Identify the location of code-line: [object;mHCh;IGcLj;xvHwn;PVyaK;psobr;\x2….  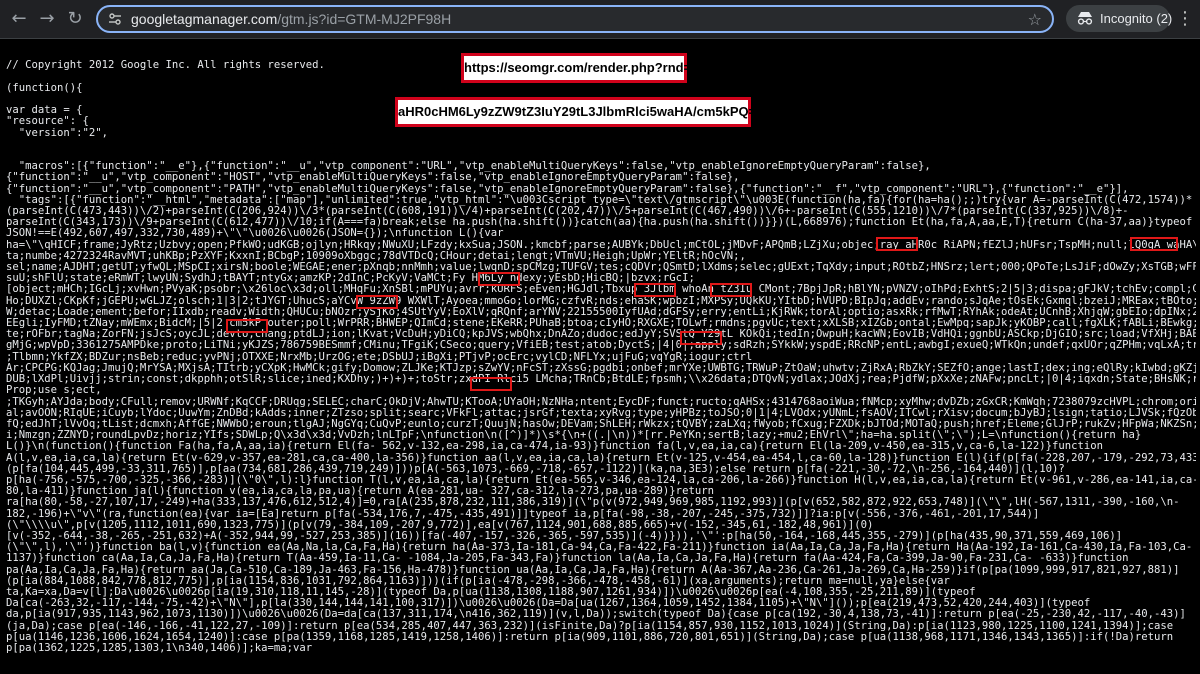
(601, 289).